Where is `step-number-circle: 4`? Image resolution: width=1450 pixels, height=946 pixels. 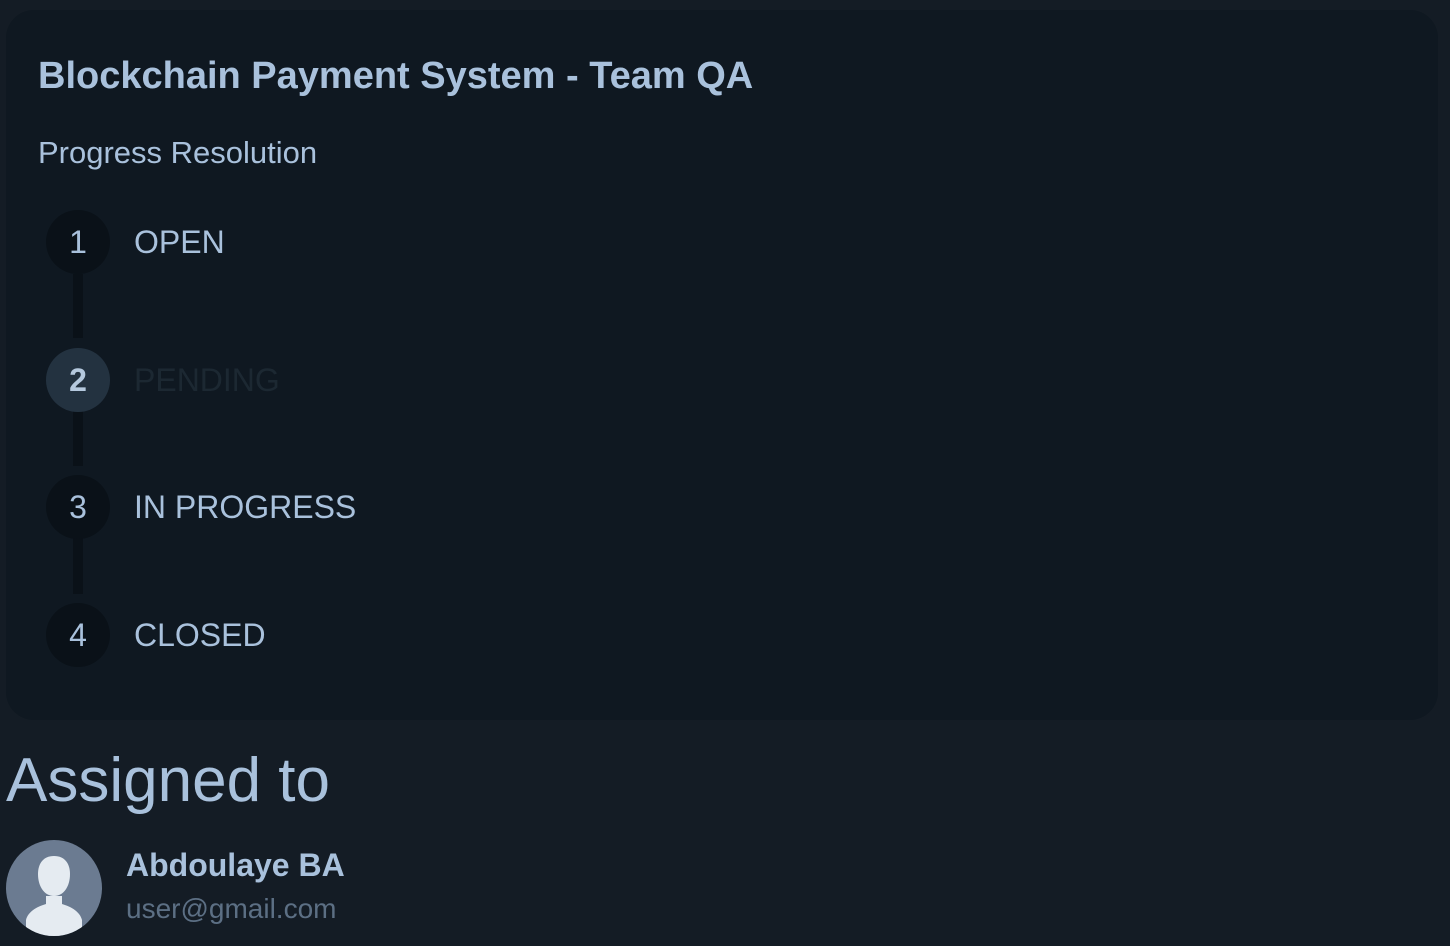
step-number-circle: 4 is located at coordinates (78, 635).